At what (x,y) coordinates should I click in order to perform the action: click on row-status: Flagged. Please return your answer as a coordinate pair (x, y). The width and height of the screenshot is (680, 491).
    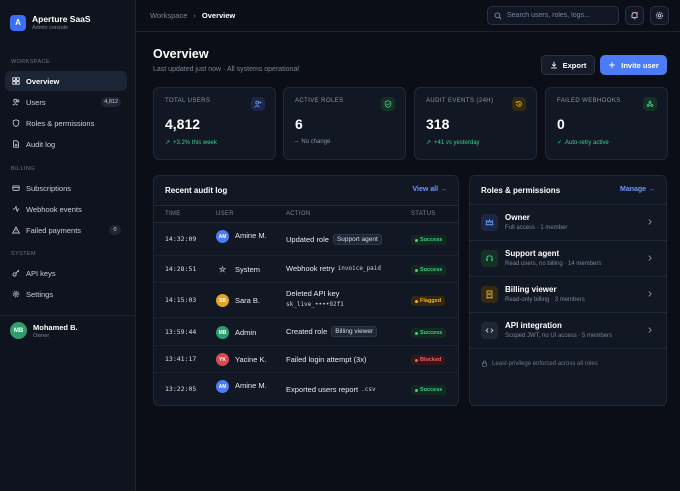
    Looking at the image, I should click on (428, 301).